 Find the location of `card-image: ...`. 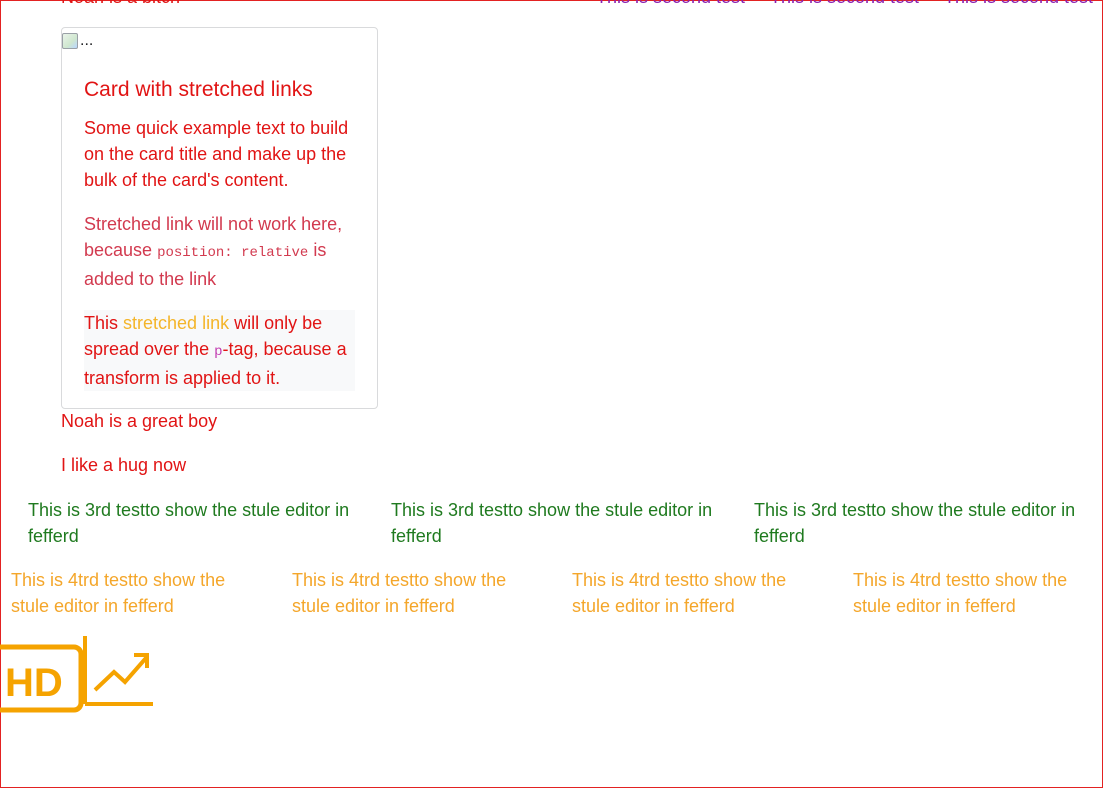

card-image: ... is located at coordinates (77, 41).